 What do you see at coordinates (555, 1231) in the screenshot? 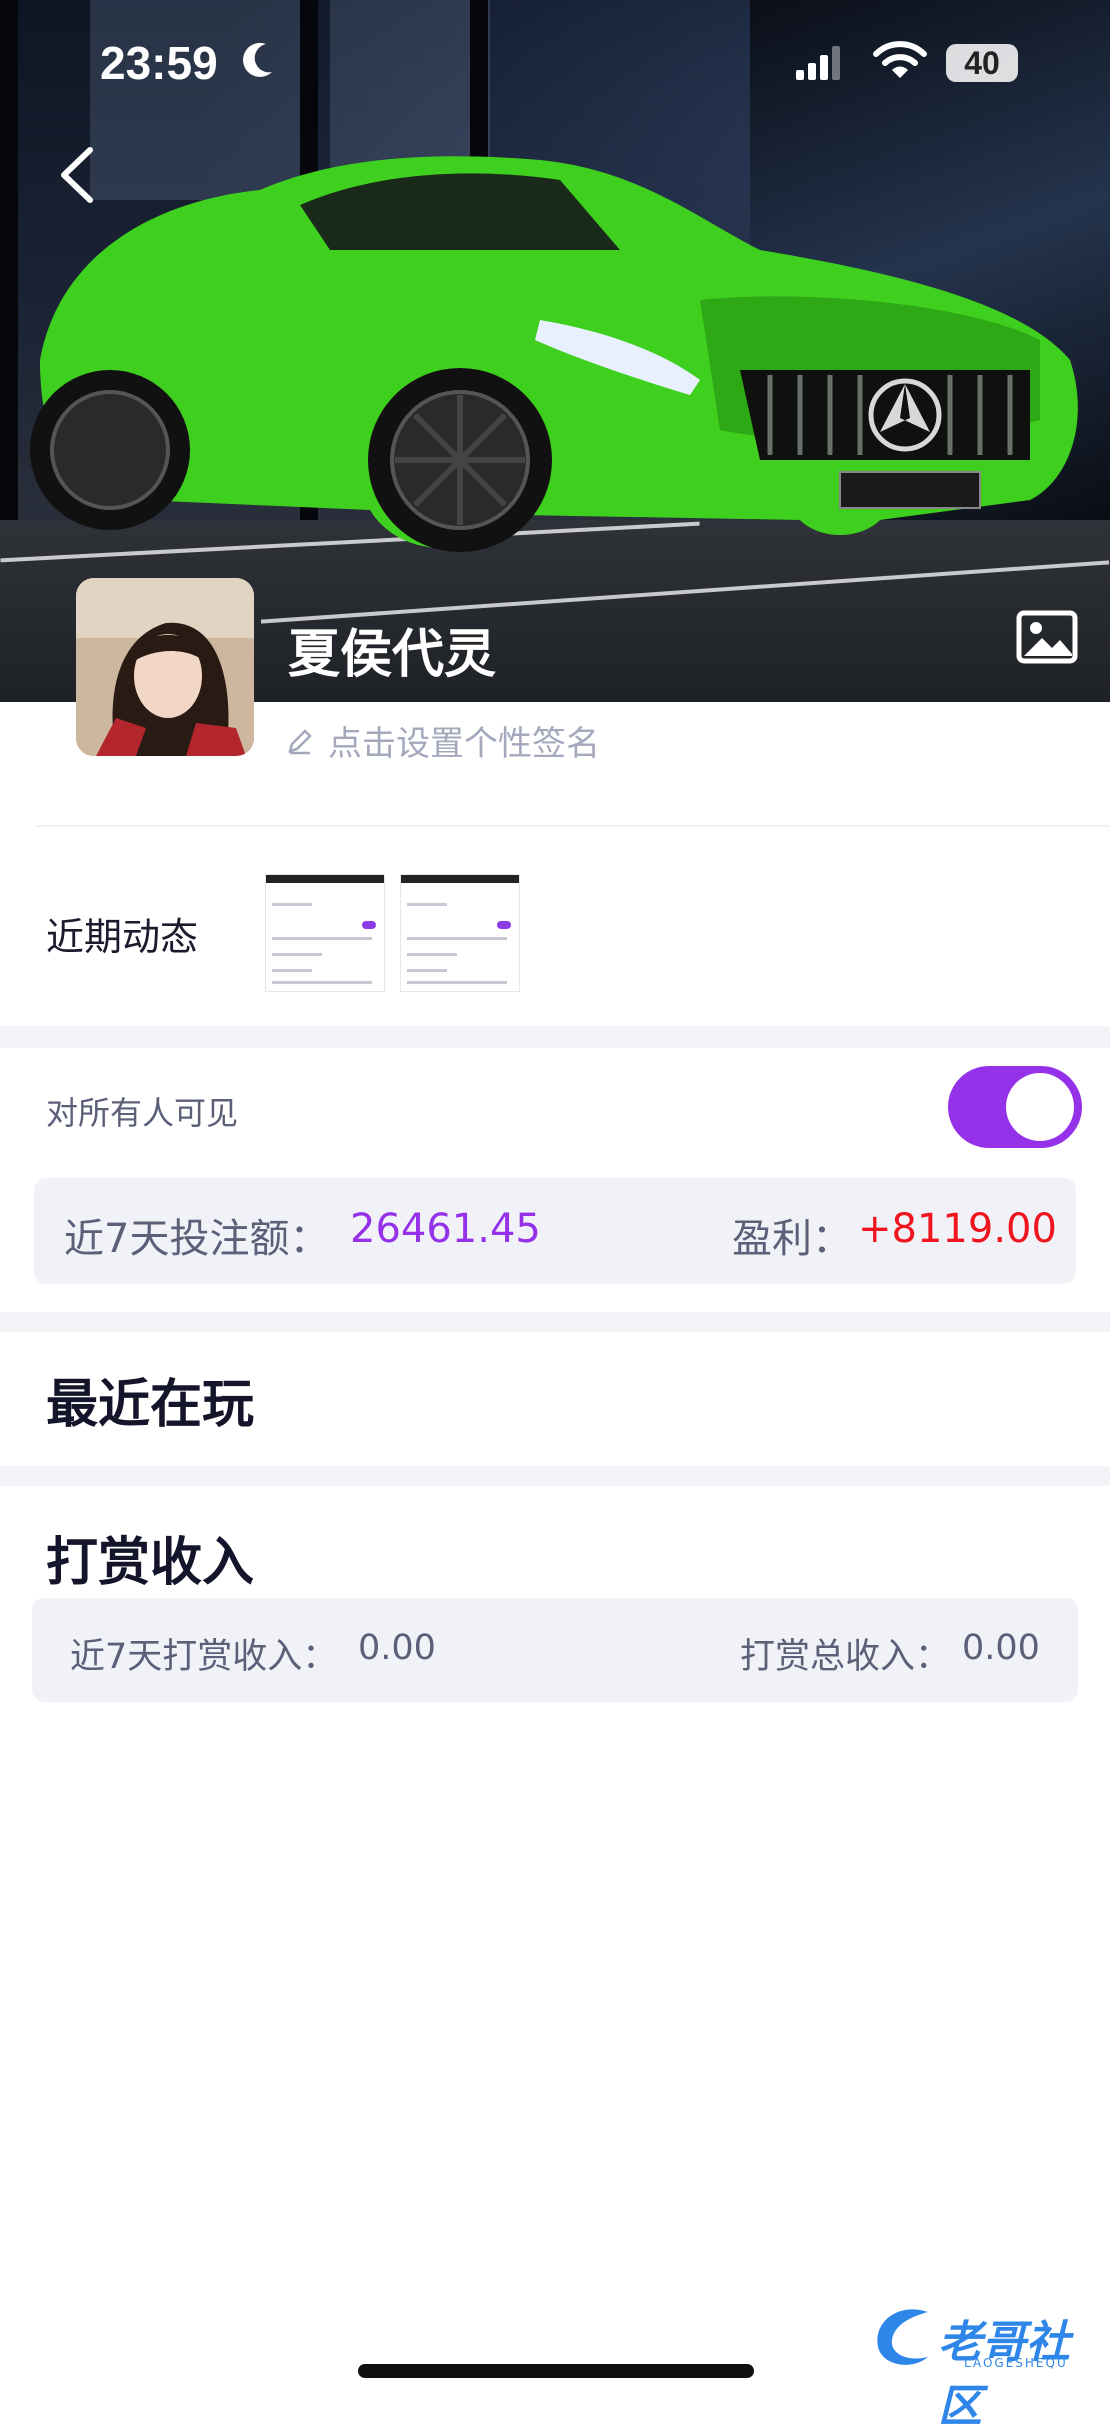
I see `betting-stats-box: 近7天投注额： 26461.45 盈利： +8119.00` at bounding box center [555, 1231].